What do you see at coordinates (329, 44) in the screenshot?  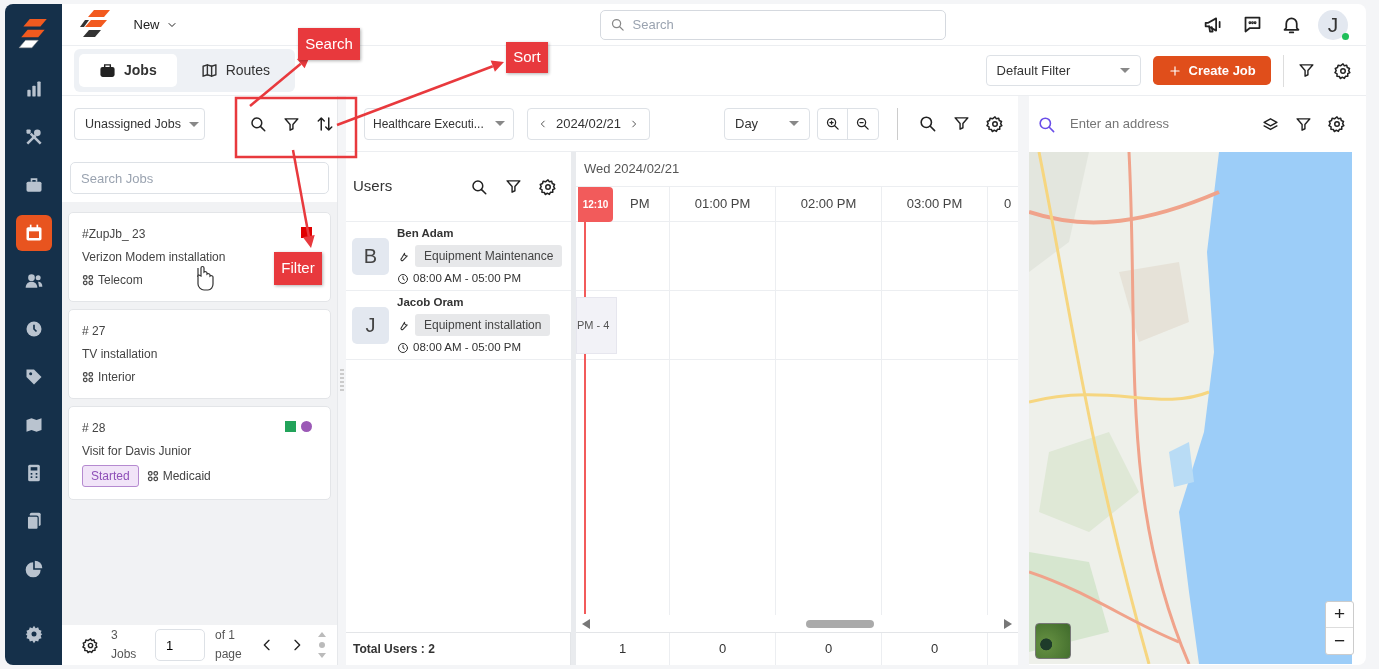 I see `callout-label: Search` at bounding box center [329, 44].